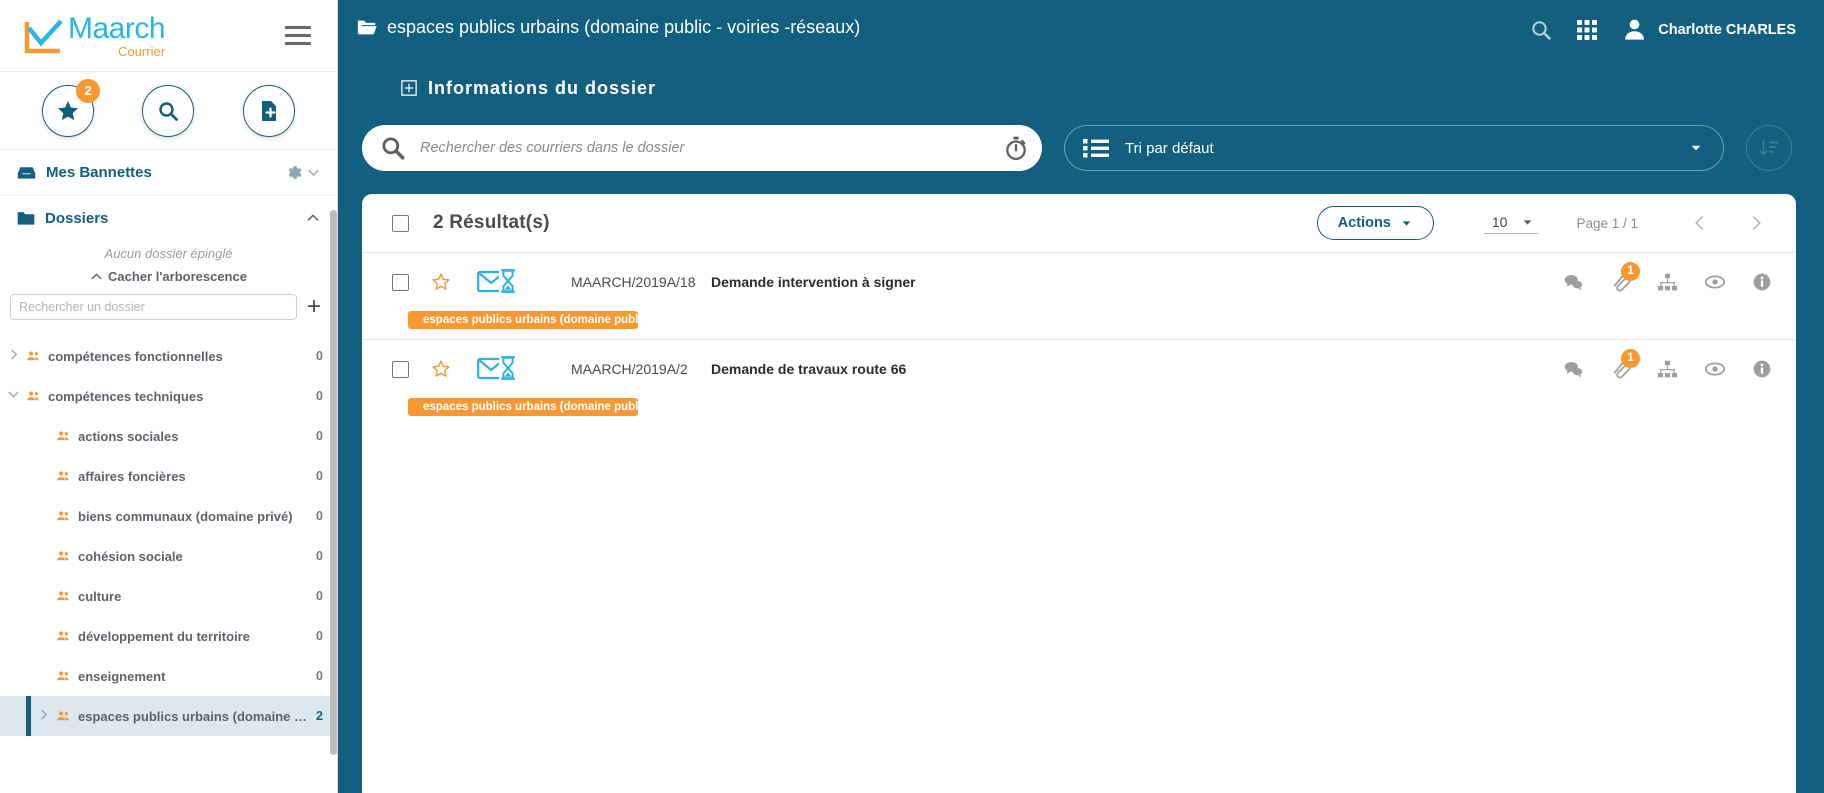  What do you see at coordinates (168, 676) in the screenshot?
I see `folder-tree-item: enseignement 0` at bounding box center [168, 676].